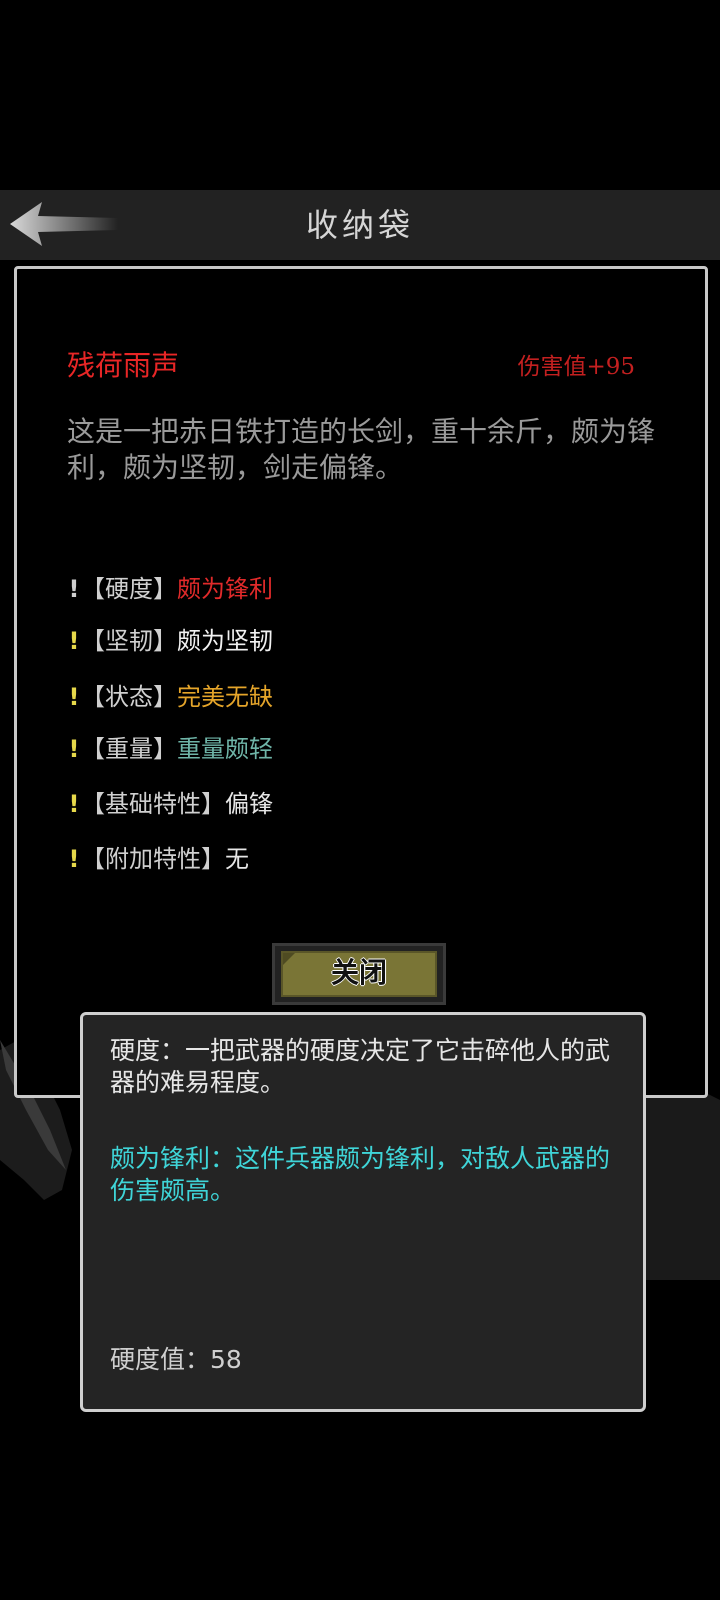 Image resolution: width=720 pixels, height=1600 pixels. What do you see at coordinates (360, 1174) in the screenshot?
I see `tooltip-effect: 颇为锋利：这件兵器颇为锋利，对敌人武器的伤害颇高。` at bounding box center [360, 1174].